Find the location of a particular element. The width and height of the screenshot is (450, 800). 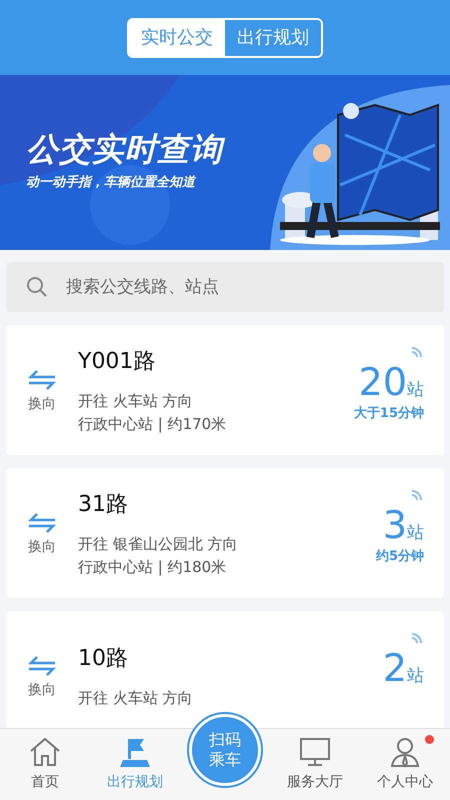

route-name: 10路 is located at coordinates (103, 659).